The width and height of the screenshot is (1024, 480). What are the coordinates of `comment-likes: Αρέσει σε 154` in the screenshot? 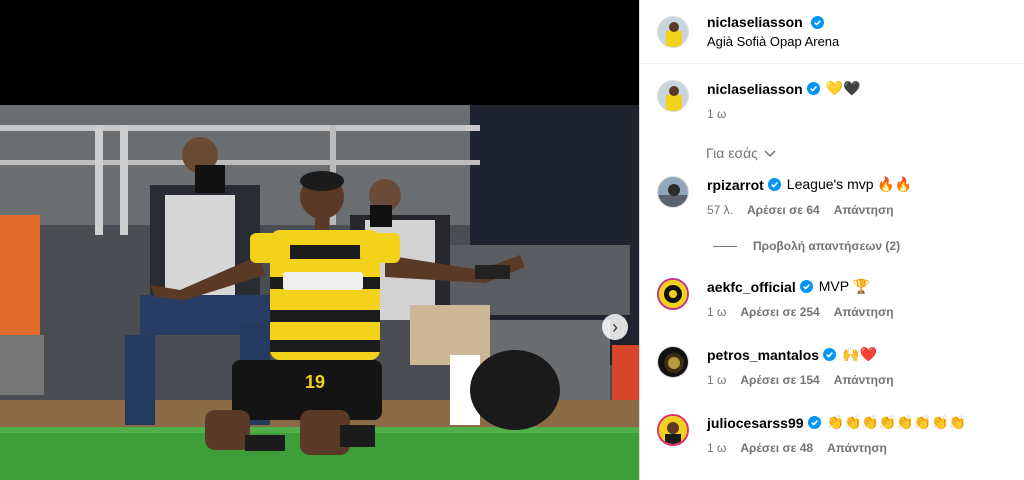 It's located at (779, 380).